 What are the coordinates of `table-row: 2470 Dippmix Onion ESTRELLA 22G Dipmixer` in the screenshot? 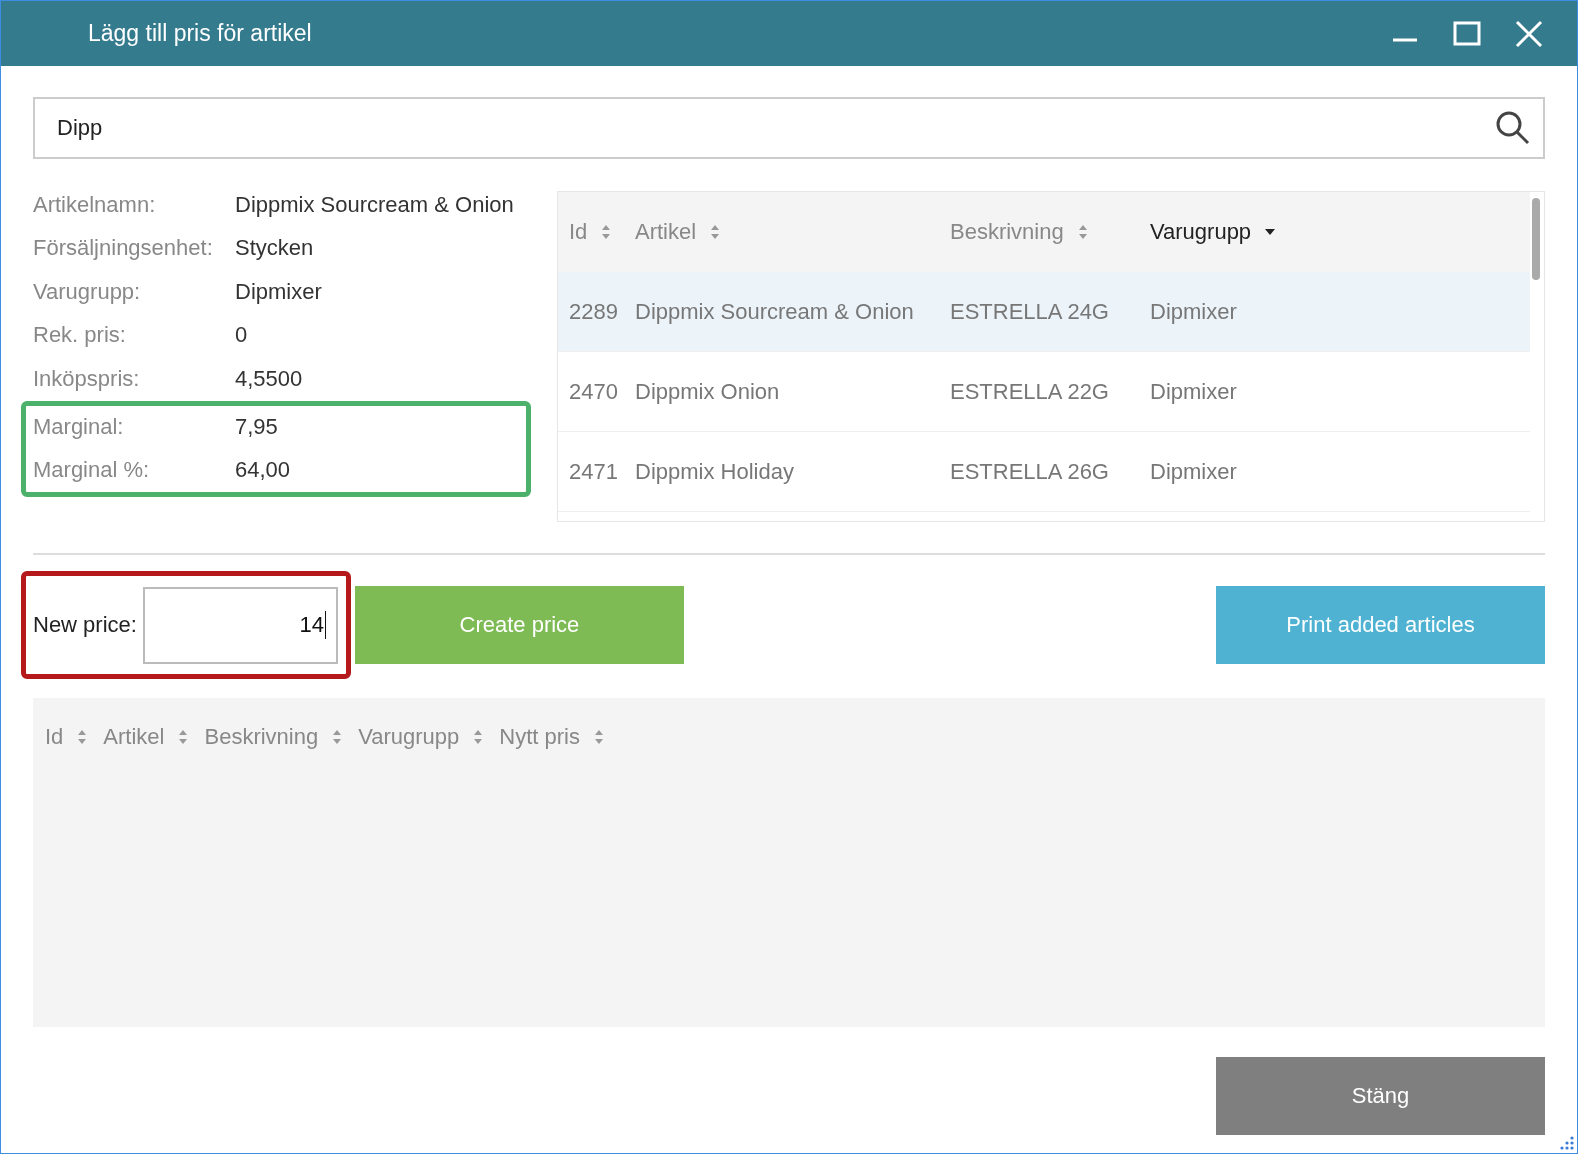 It's located at (1044, 392).